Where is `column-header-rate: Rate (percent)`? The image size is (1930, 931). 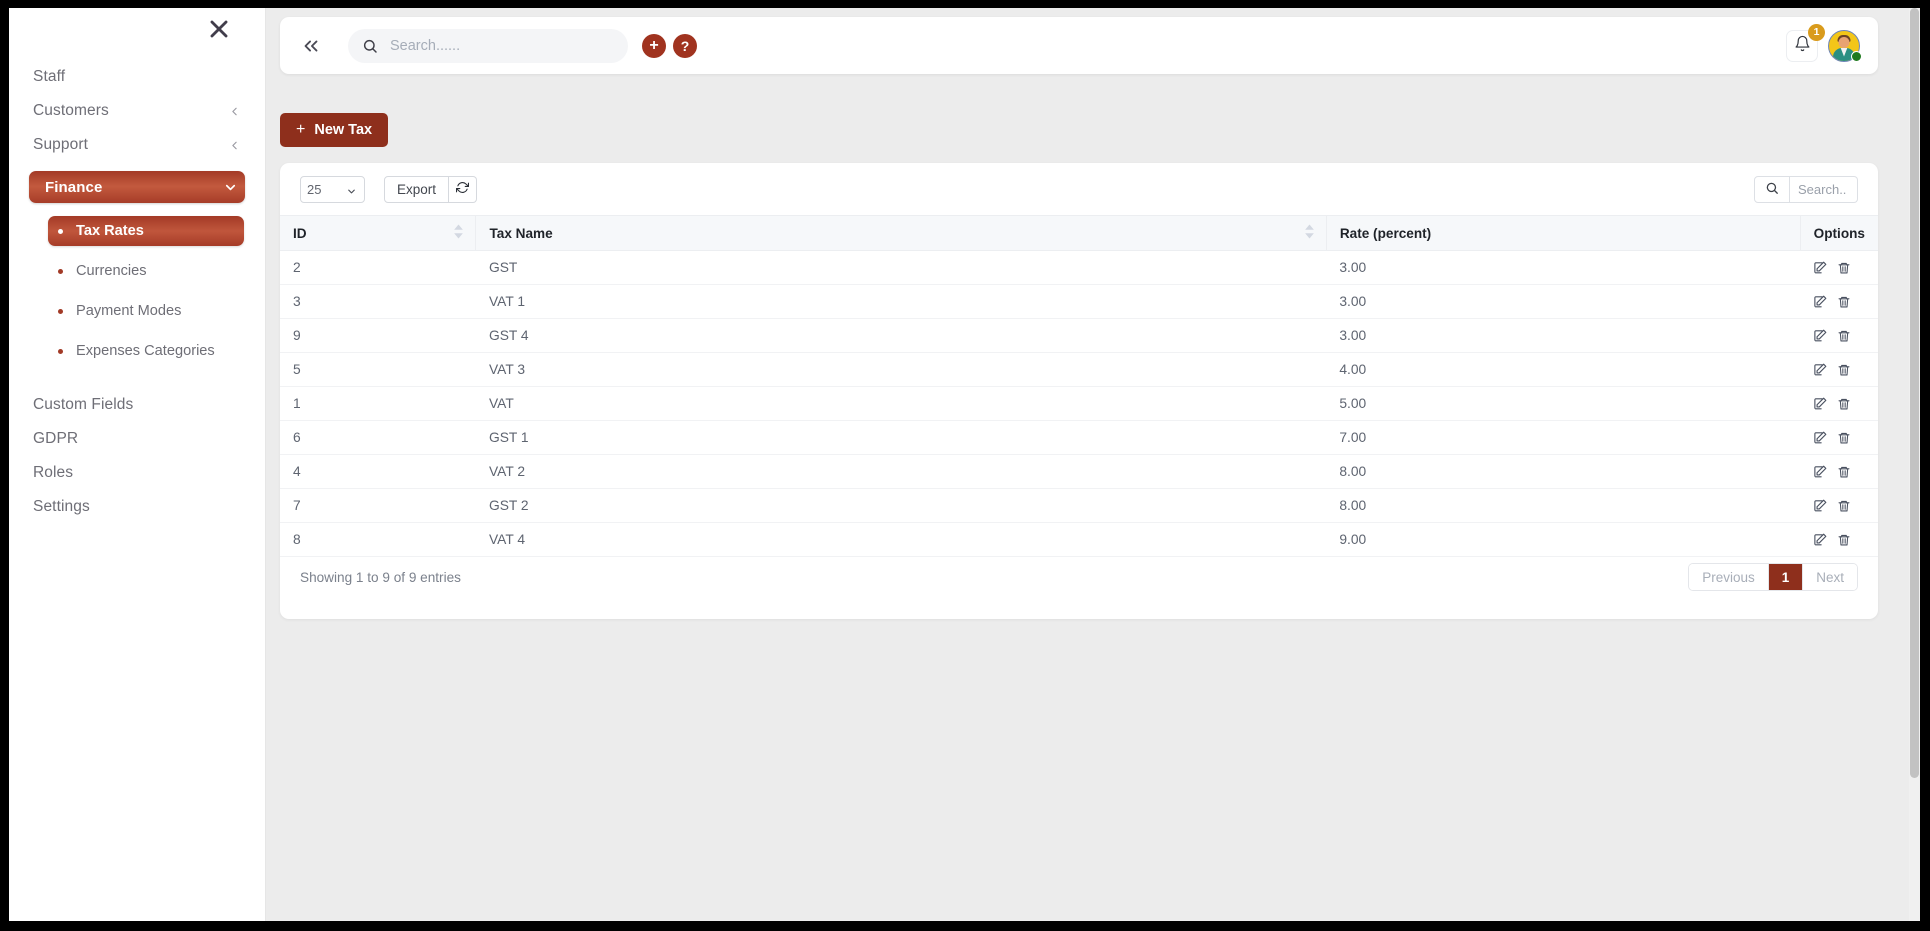
column-header-rate: Rate (percent) is located at coordinates (1563, 233).